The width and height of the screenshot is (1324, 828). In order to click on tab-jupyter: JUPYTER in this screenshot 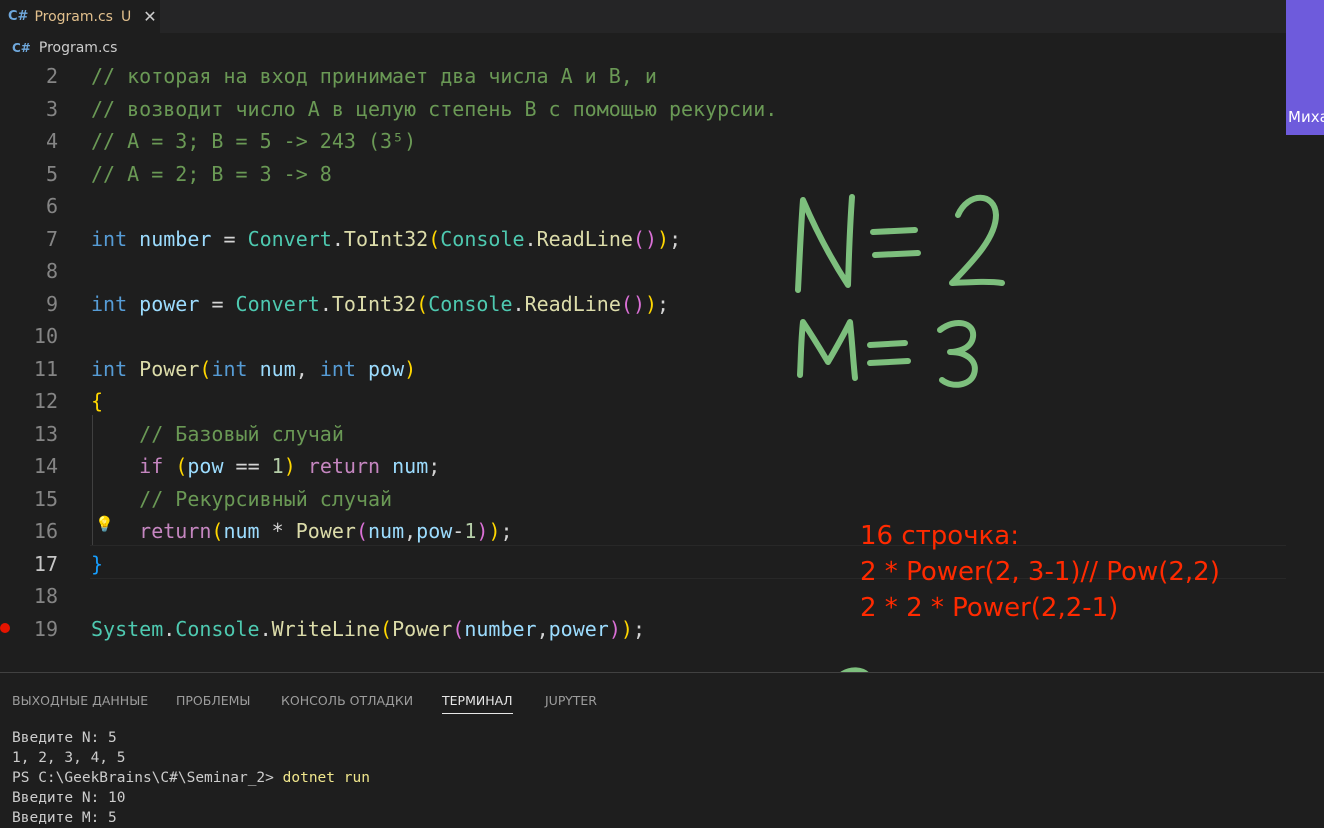, I will do `click(571, 700)`.